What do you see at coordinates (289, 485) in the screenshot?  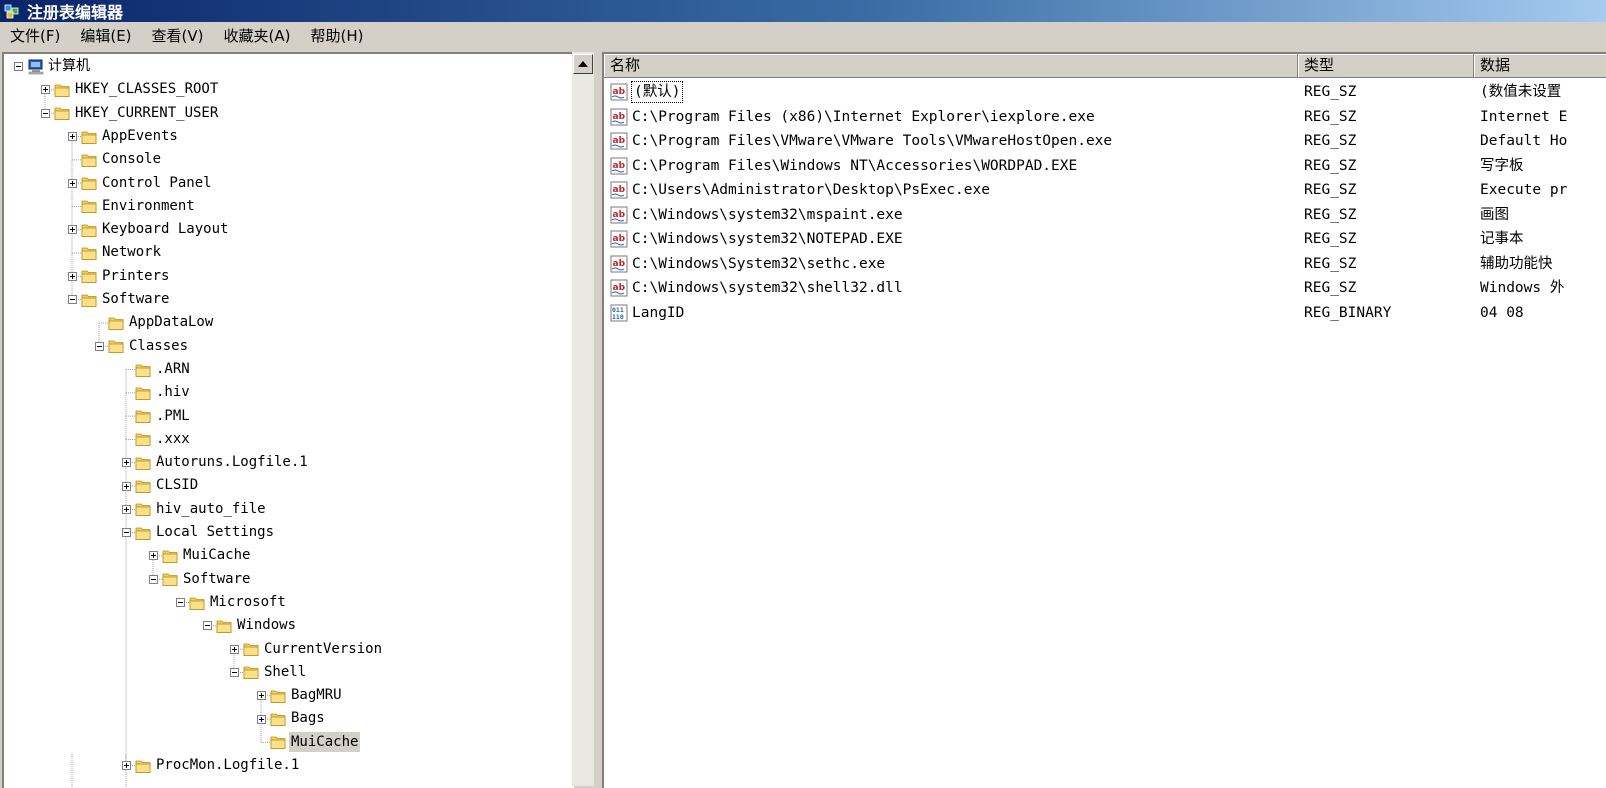 I see `tree-node: CLSID` at bounding box center [289, 485].